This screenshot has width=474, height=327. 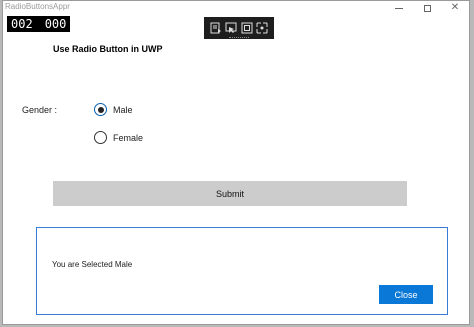 I want to click on radio-male: Male, so click(x=113, y=109).